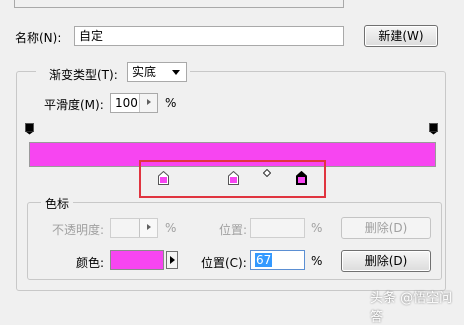 Image resolution: width=464 pixels, height=325 pixels. Describe the element at coordinates (386, 228) in the screenshot. I see `delete-opacity-button: 删除(D)` at that location.